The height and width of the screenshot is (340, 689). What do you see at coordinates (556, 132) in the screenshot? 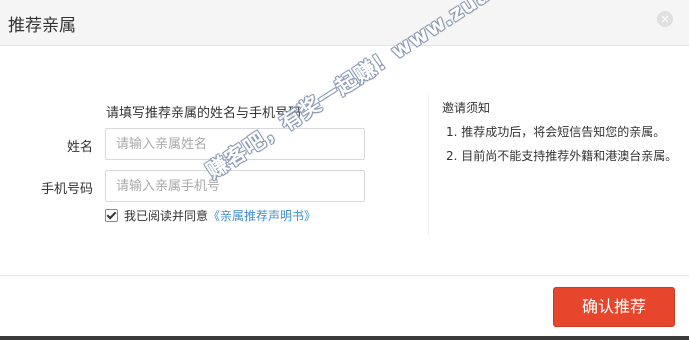
I see `notice-item: 1. 推荐成功后，将会短信告知您的亲属。` at bounding box center [556, 132].